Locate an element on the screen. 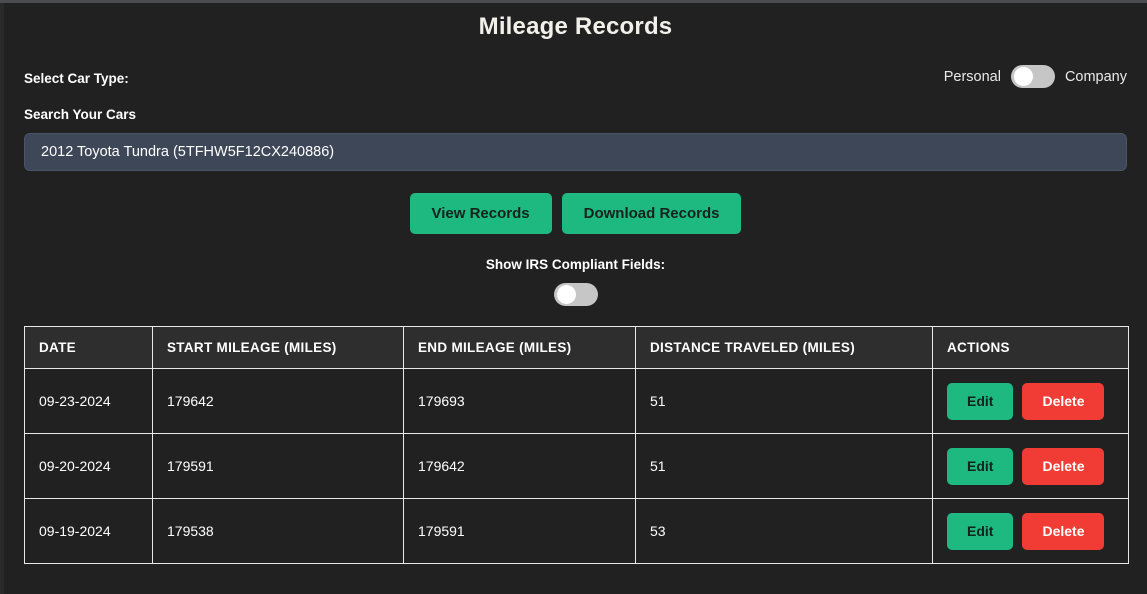 This screenshot has width=1147, height=594. cell-end-mileage: 179693 is located at coordinates (519, 401).